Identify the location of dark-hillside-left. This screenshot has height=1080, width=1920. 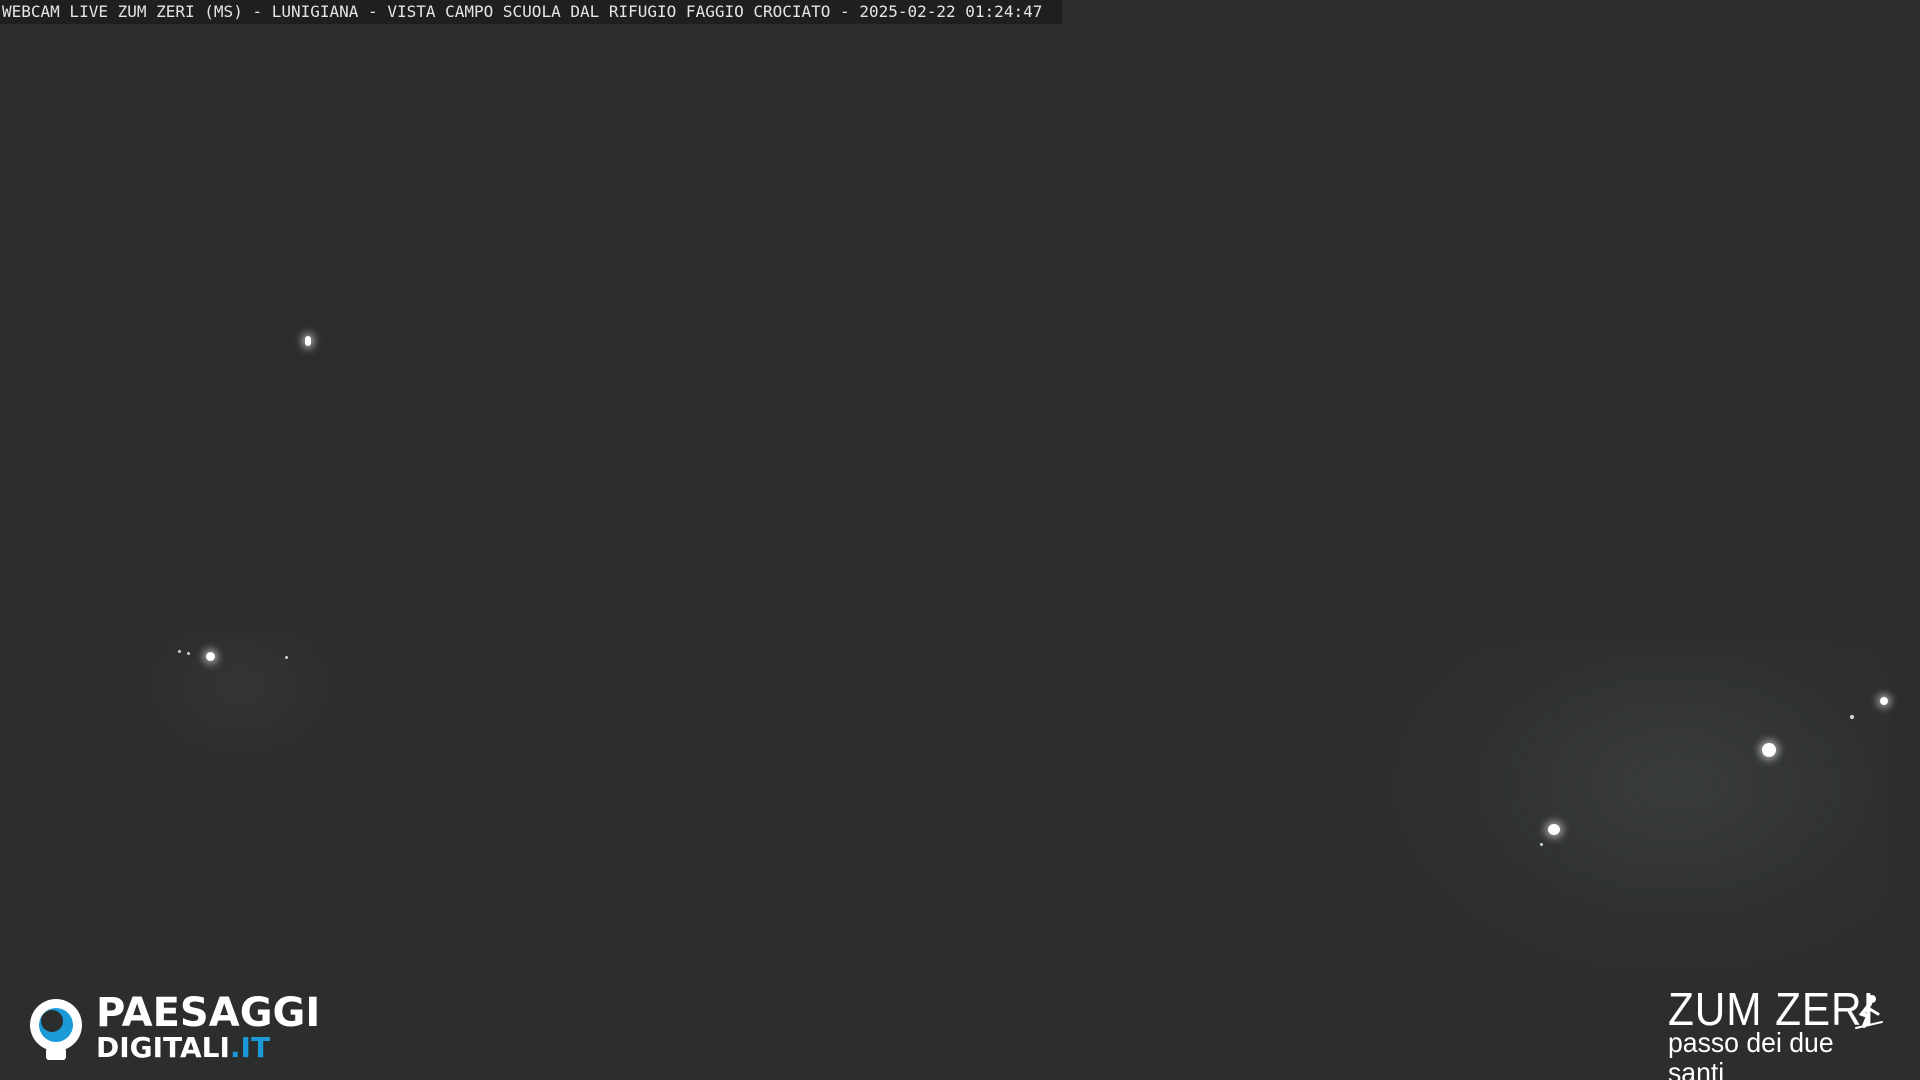
(240, 700).